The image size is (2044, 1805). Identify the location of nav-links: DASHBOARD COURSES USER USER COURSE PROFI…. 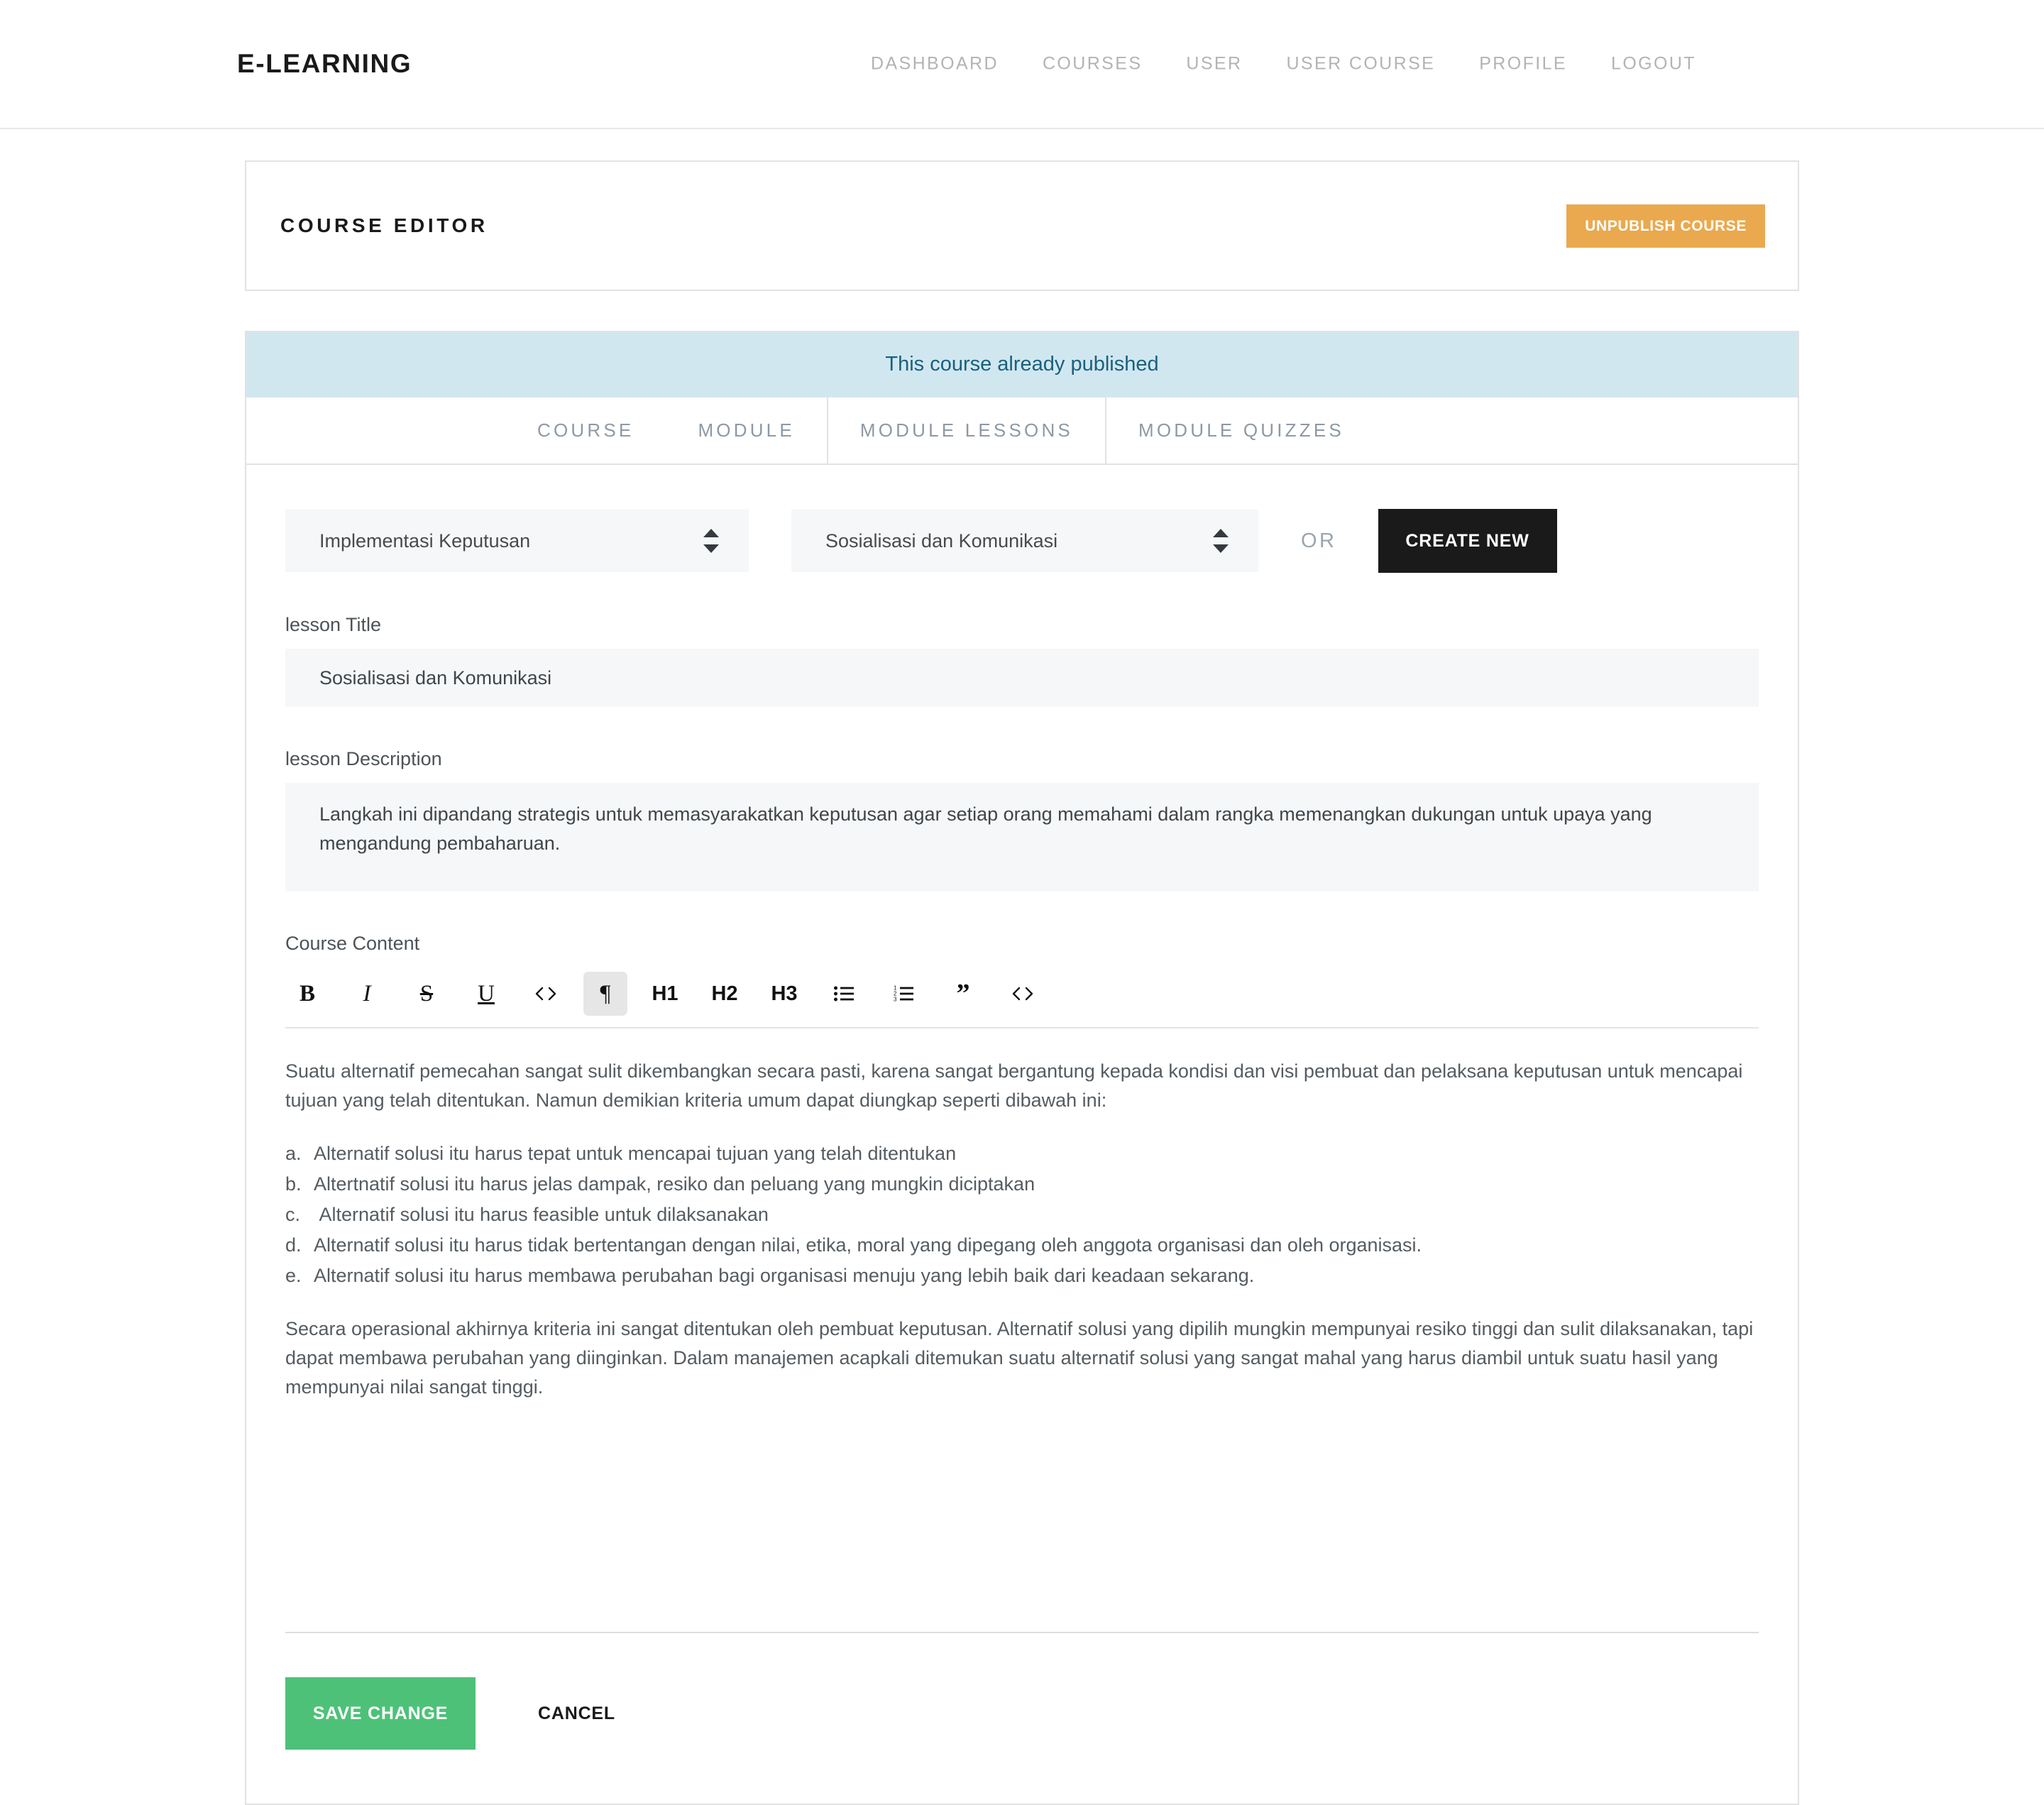
(1283, 64).